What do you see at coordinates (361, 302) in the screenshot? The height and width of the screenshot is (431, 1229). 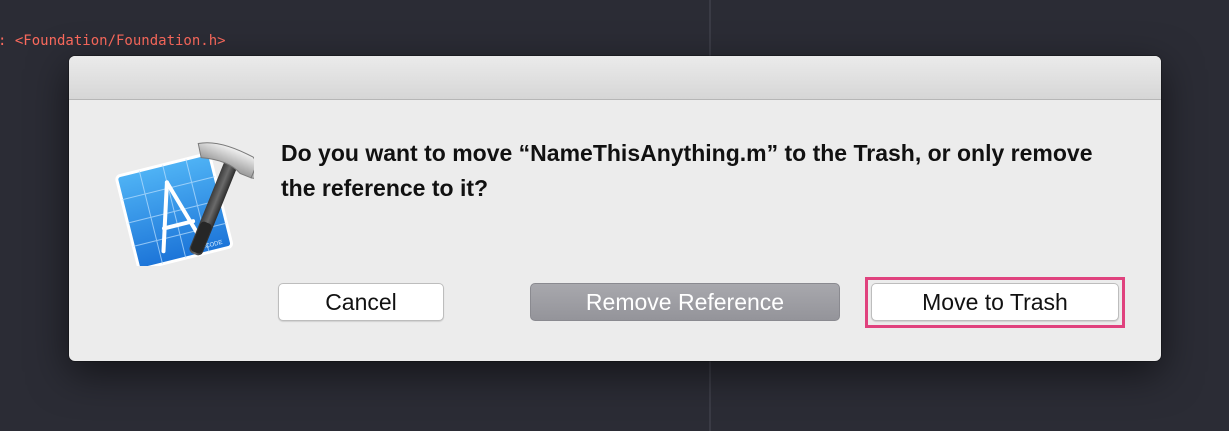 I see `cancel-button: Cancel` at bounding box center [361, 302].